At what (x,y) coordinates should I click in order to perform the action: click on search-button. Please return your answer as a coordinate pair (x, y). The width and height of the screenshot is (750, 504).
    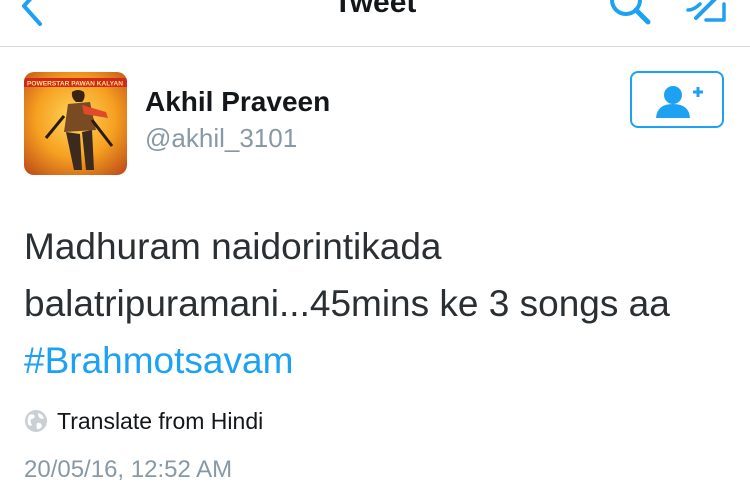
    Looking at the image, I should click on (631, 14).